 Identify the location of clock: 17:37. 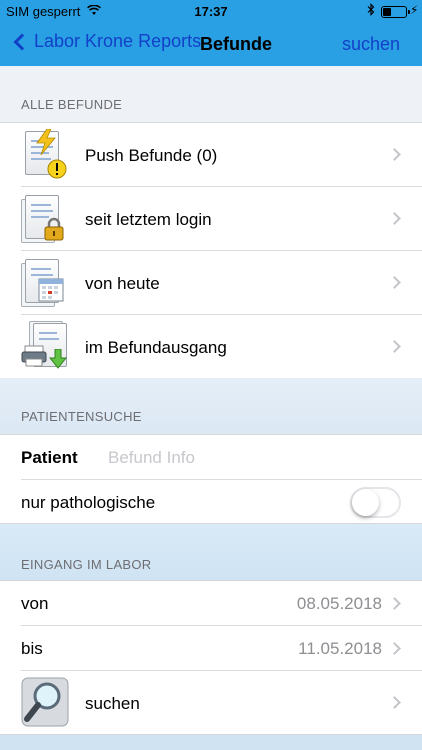
(211, 11).